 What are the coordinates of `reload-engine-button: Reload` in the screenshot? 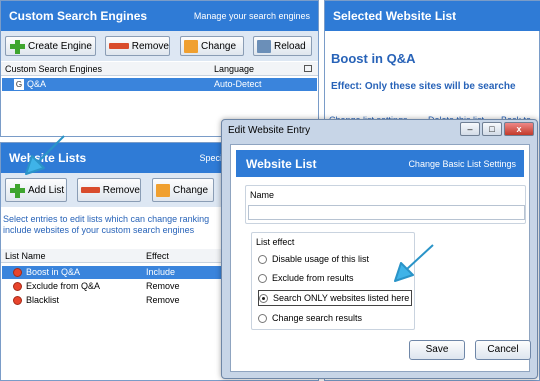 It's located at (282, 46).